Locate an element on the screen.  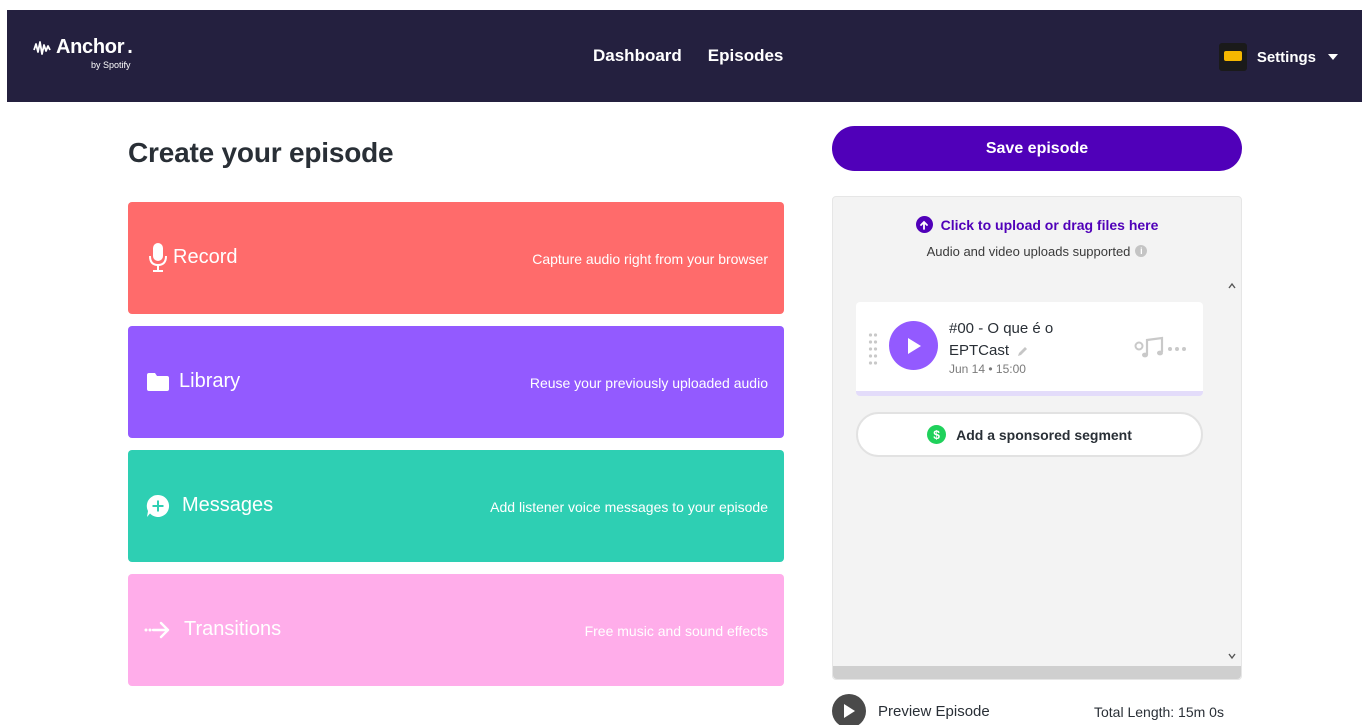
main-nav: Dashboard Episodes is located at coordinates (688, 56).